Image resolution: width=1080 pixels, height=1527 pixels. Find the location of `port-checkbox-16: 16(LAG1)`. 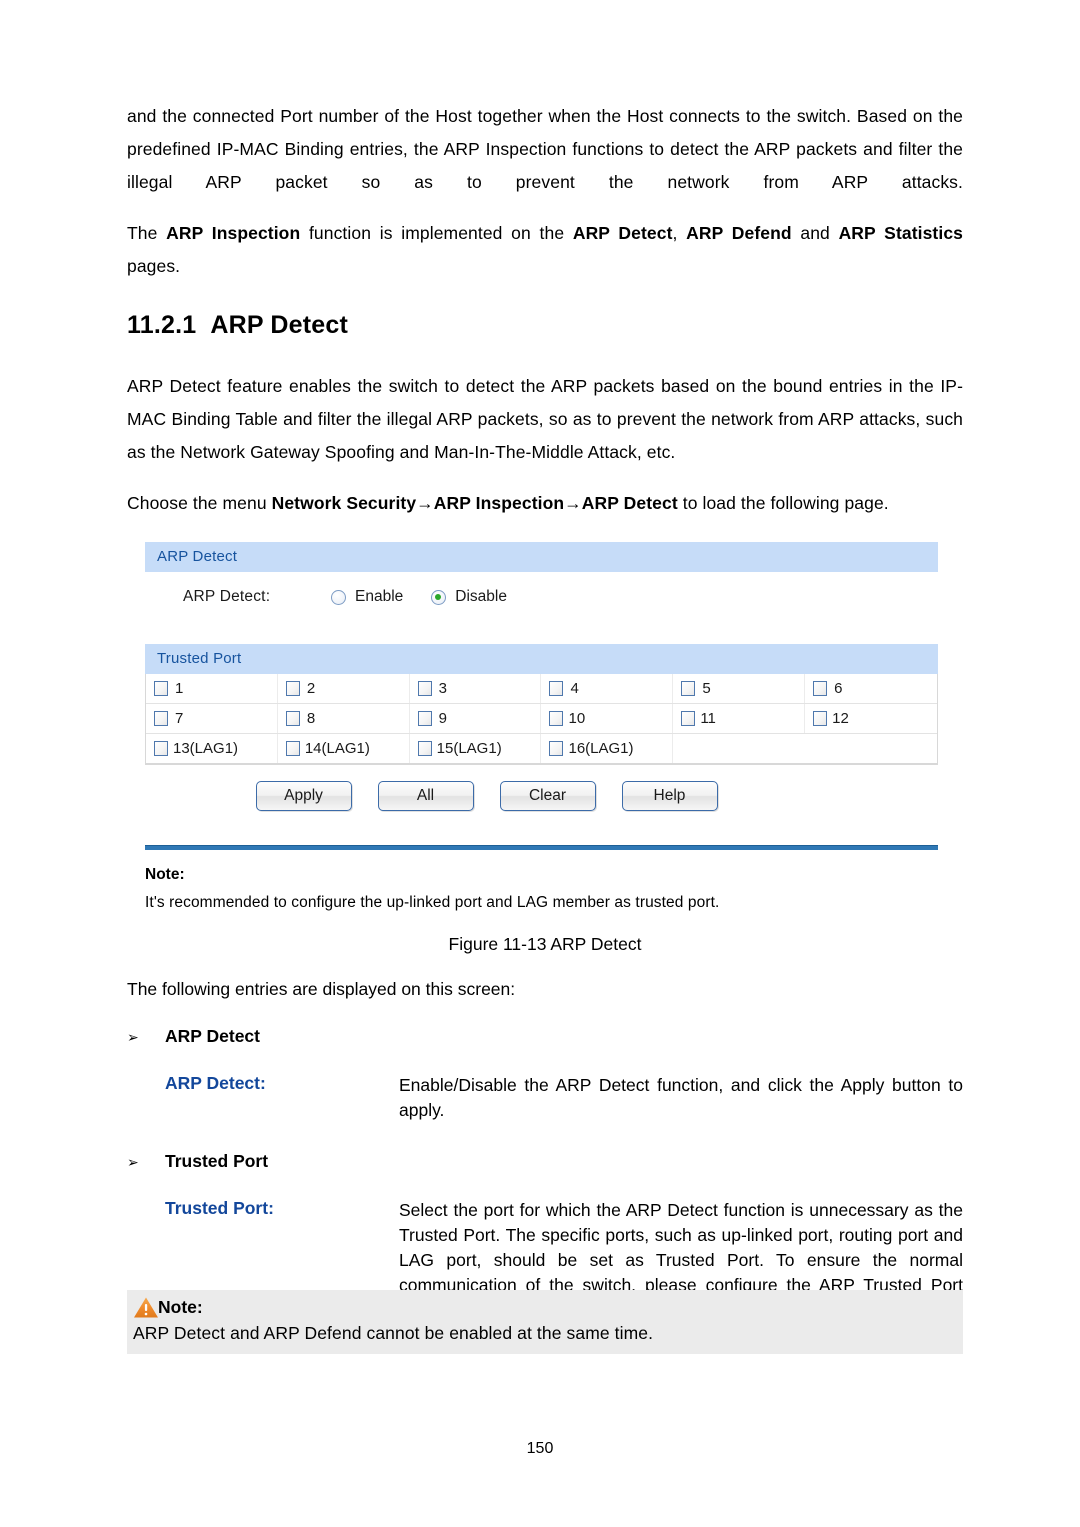

port-checkbox-16: 16(LAG1) is located at coordinates (607, 748).